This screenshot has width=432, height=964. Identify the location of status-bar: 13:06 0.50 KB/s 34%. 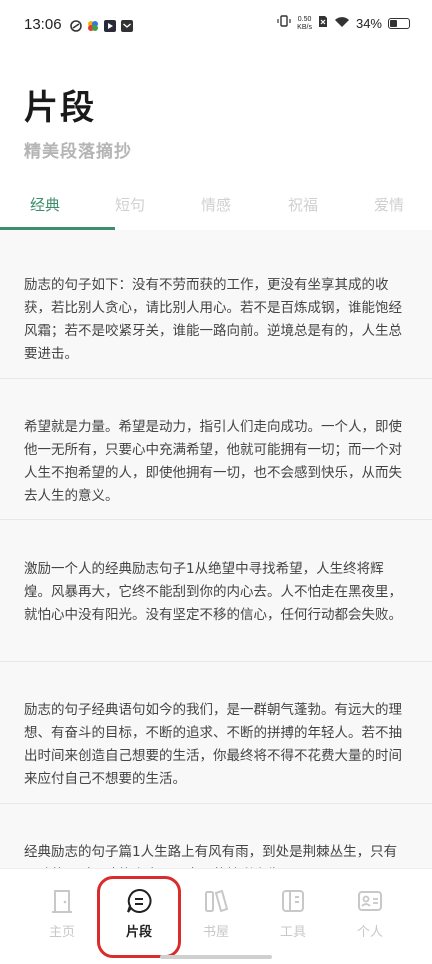
(216, 25).